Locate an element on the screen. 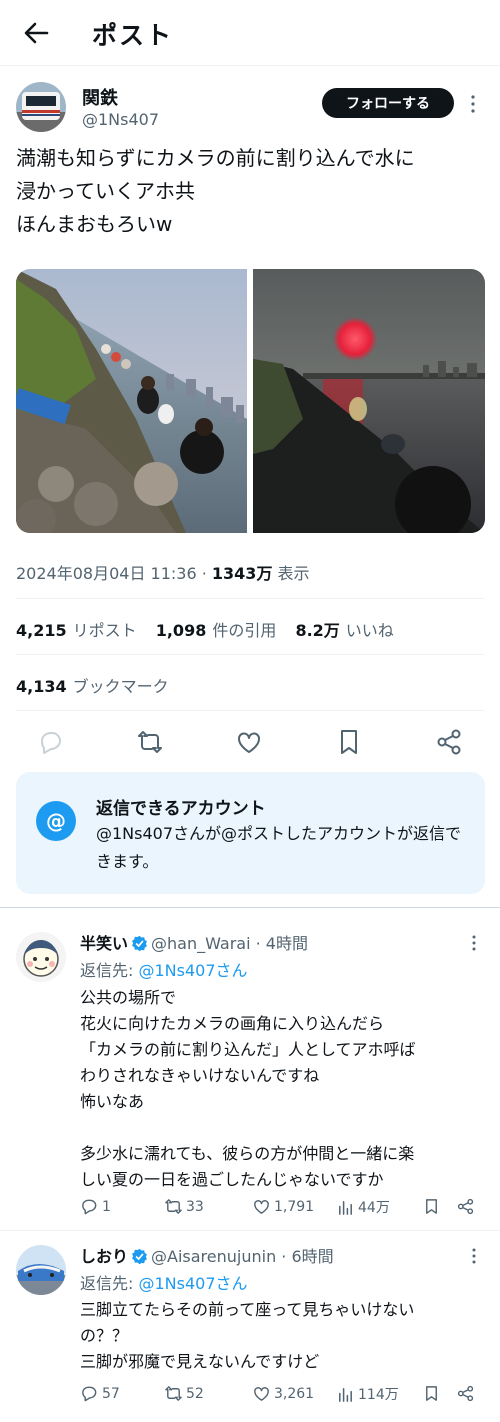 This screenshot has height=1422, width=500. quotes-count: 1,098 is located at coordinates (181, 630).